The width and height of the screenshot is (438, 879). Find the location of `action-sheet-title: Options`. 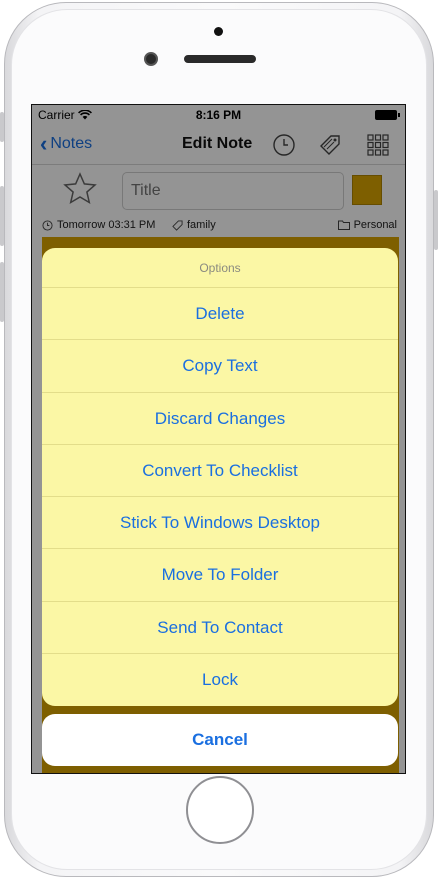

action-sheet-title: Options is located at coordinates (220, 268).